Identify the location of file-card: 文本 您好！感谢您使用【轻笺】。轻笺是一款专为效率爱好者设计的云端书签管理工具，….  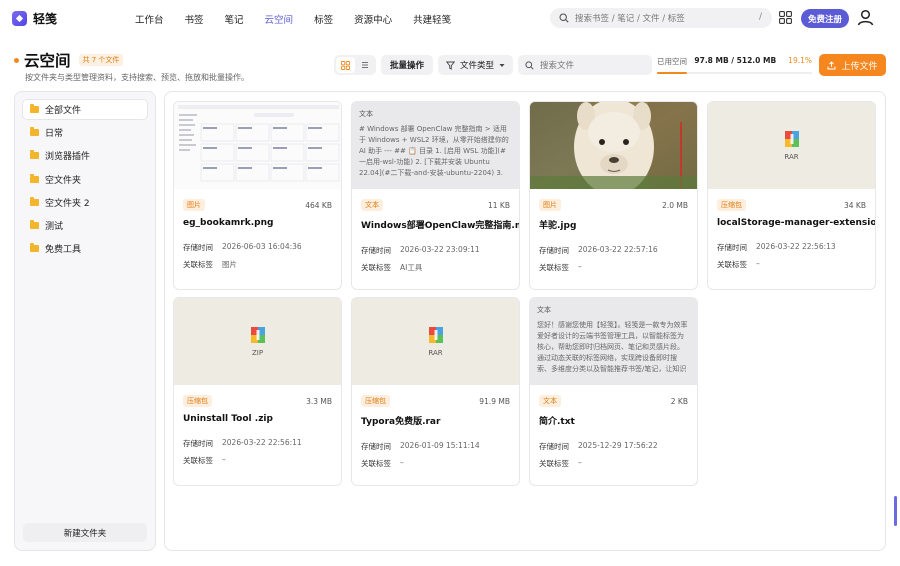
(613, 391).